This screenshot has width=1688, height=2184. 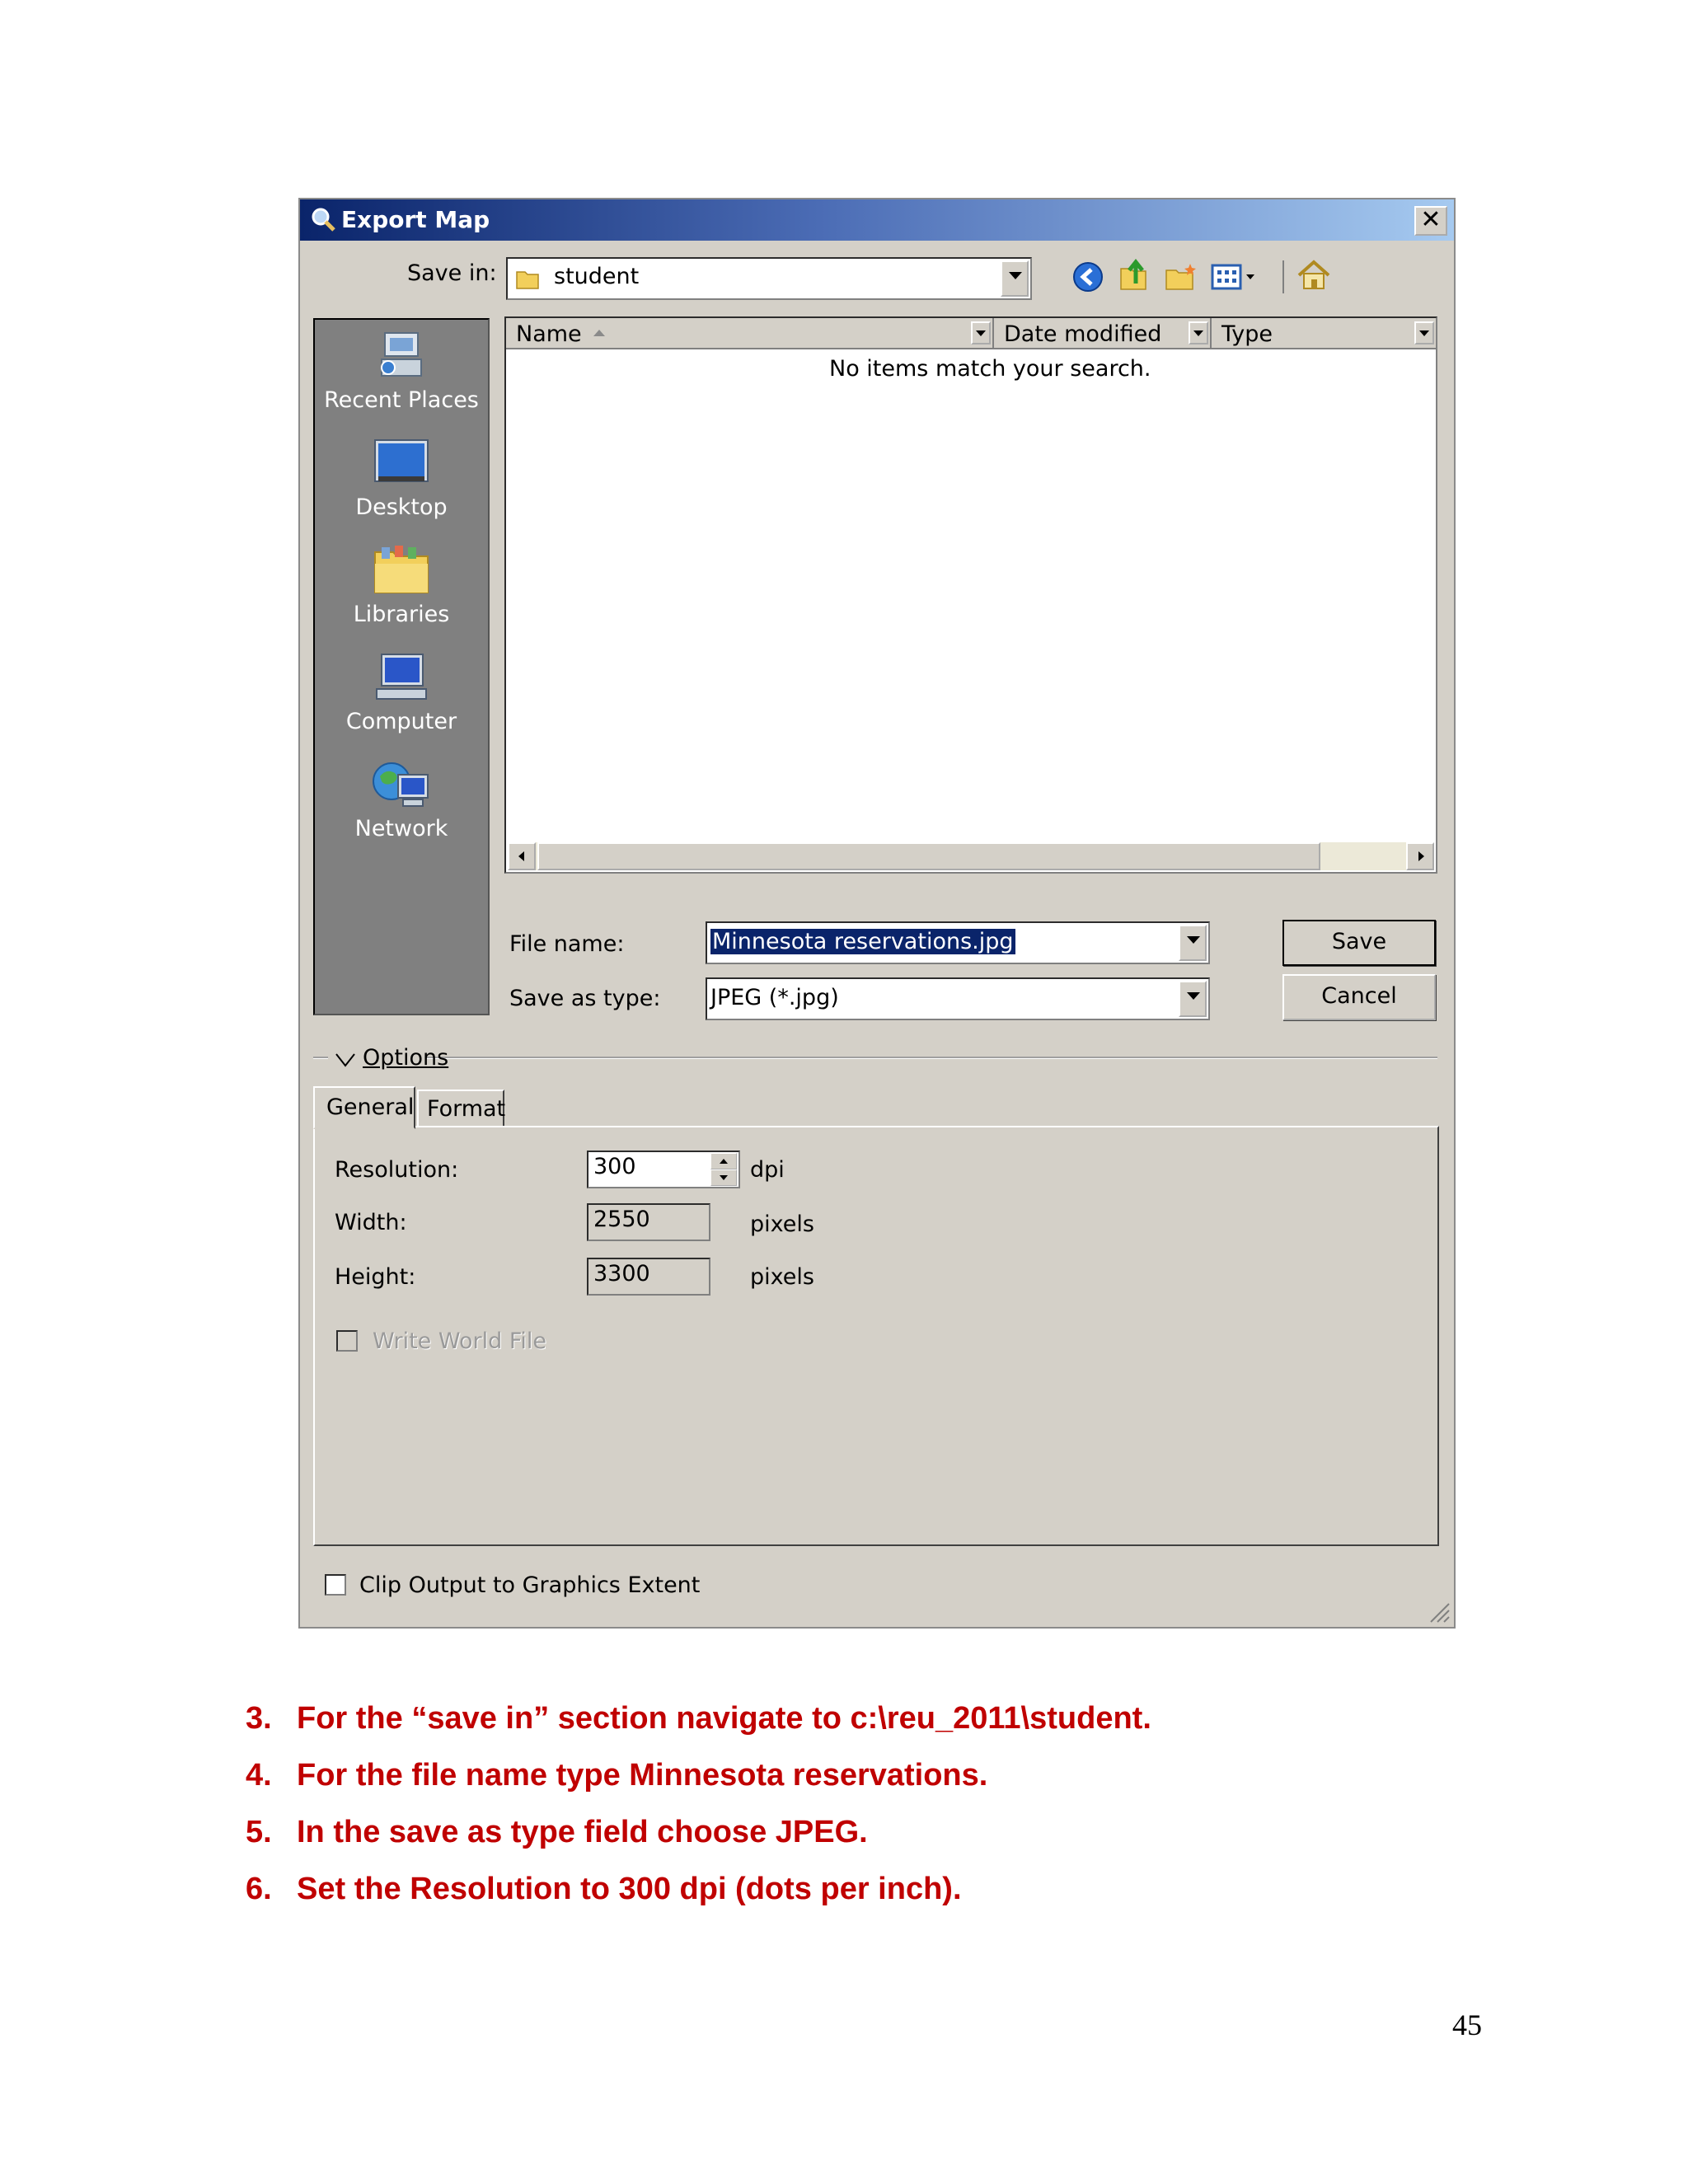 I want to click on file-name-value: Minnesota reservations.jpg, so click(x=863, y=941).